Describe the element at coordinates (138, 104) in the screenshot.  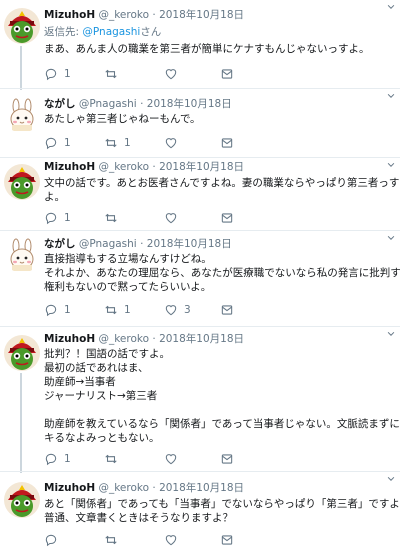
I see `tweet-header: ながし @Pnagashi · 2018年10月18日` at that location.